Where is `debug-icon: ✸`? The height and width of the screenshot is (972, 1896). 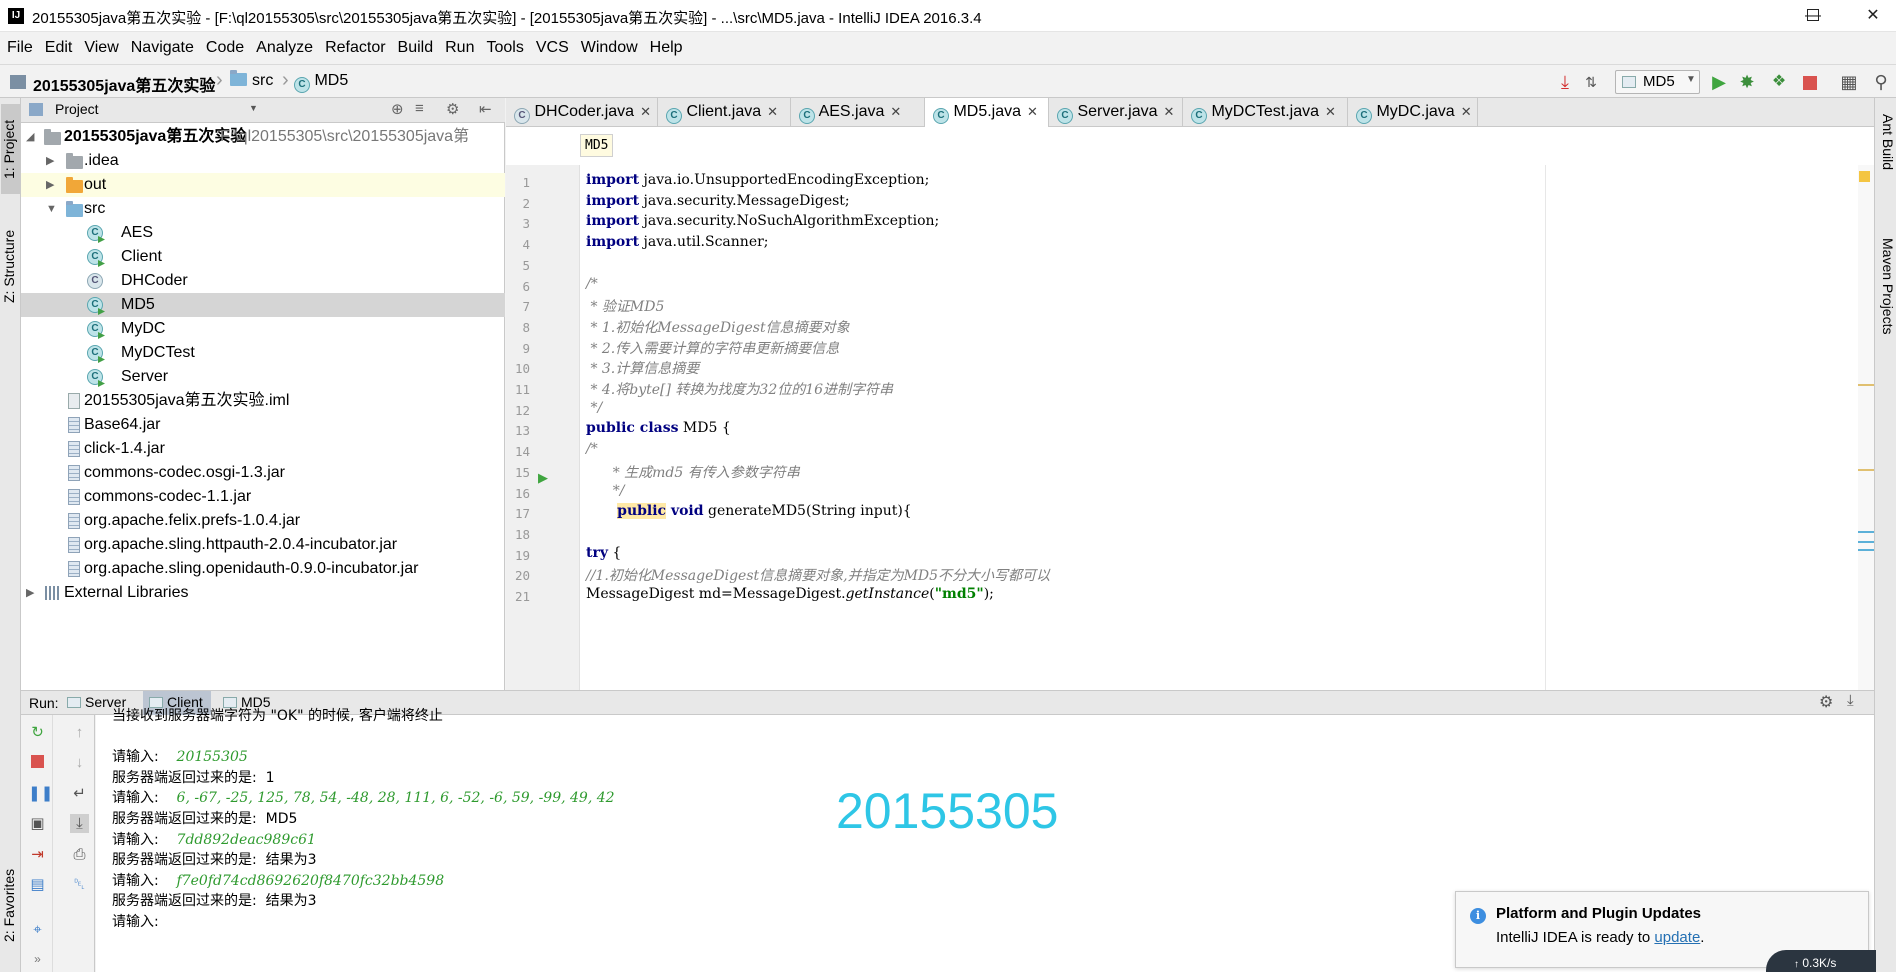
debug-icon: ✸ is located at coordinates (1747, 82).